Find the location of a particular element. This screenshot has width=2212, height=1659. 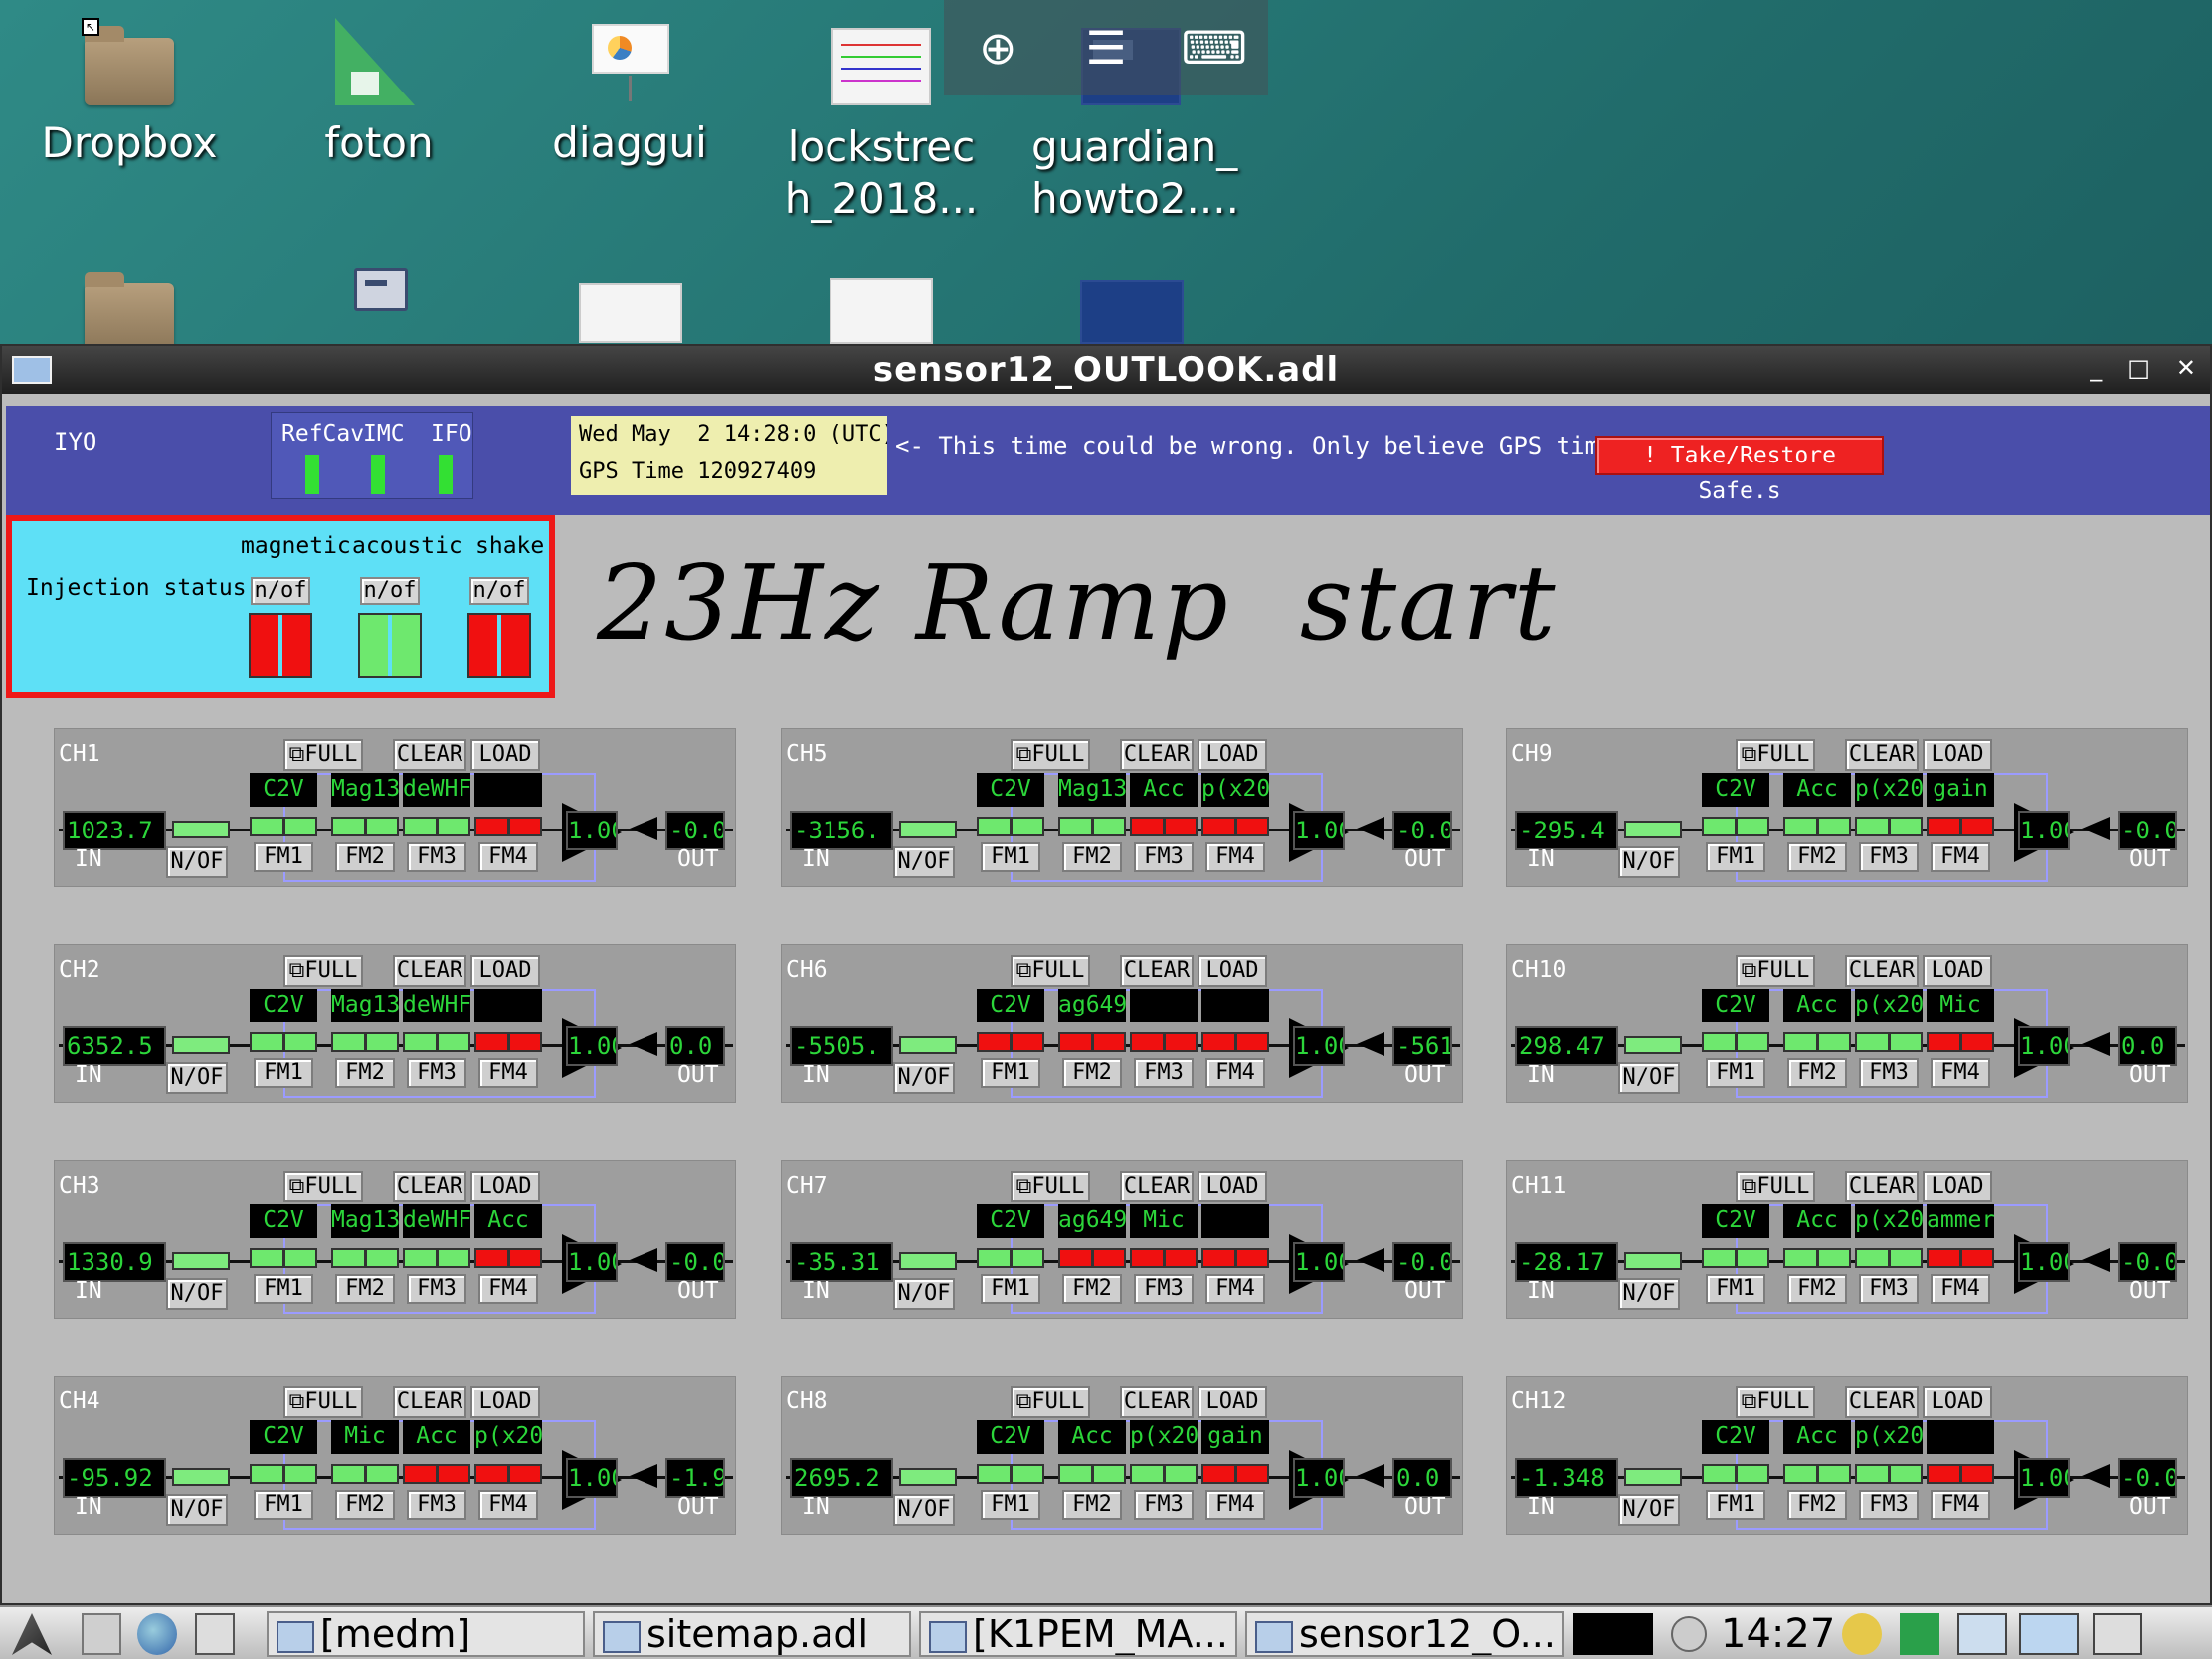

desktop-icon-diaggui: diaggui is located at coordinates (629, 93).